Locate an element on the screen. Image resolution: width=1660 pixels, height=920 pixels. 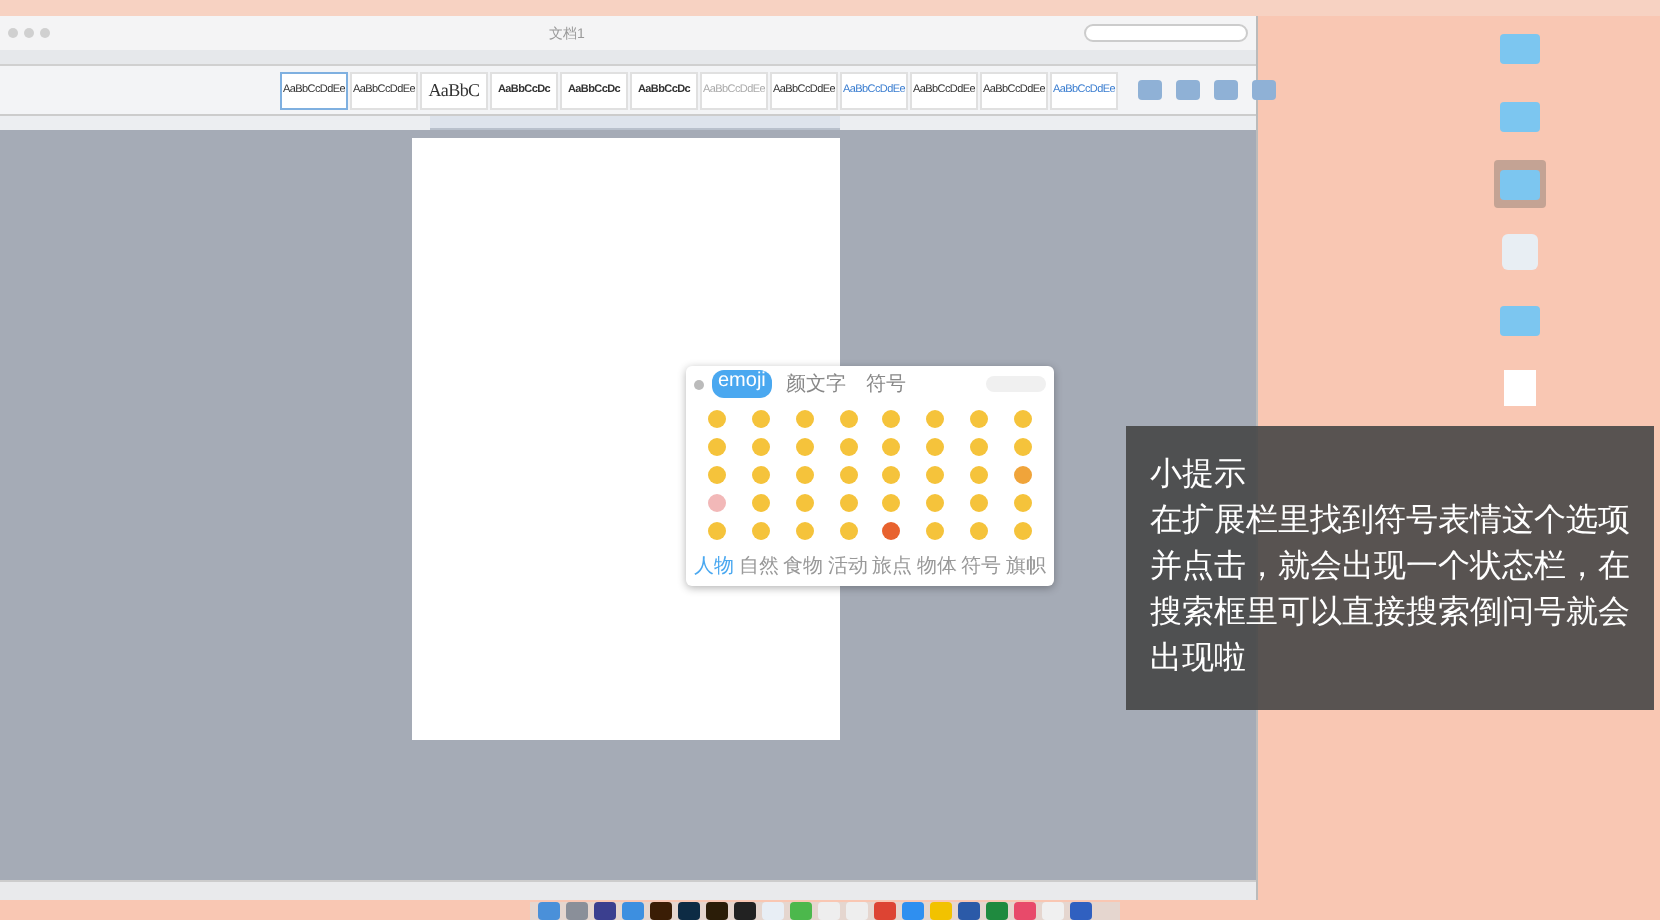
style-option: AaBbC is located at coordinates (454, 90).